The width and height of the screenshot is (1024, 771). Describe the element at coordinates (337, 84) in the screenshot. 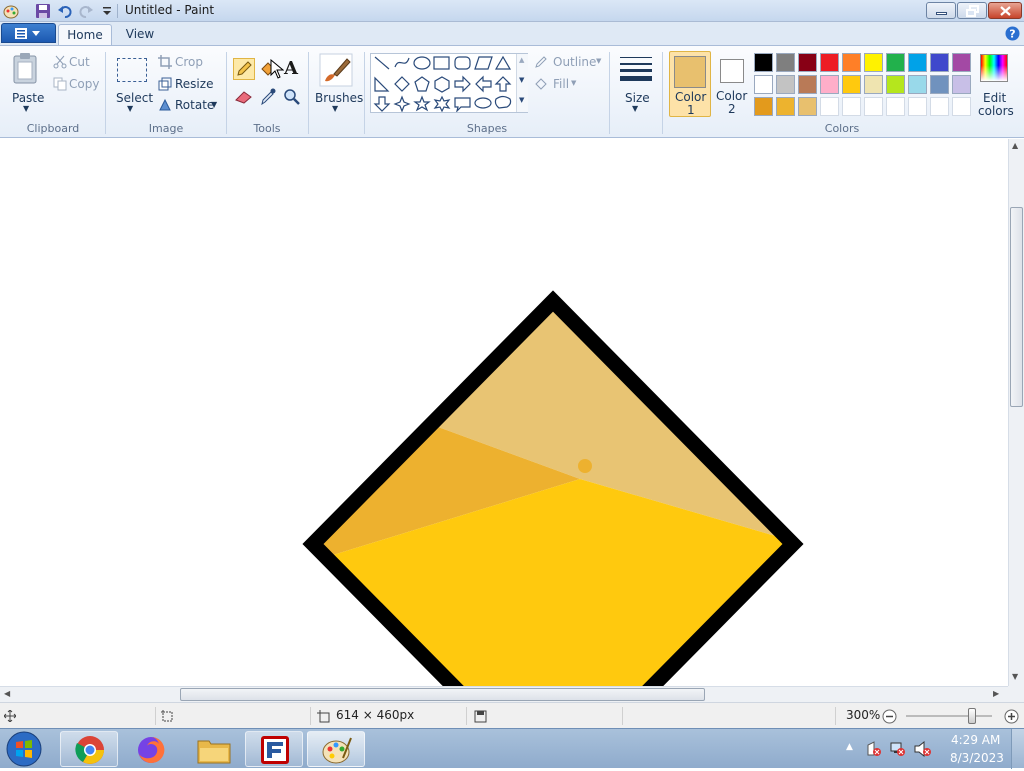

I see `brushes-button: Brushes ▼` at that location.